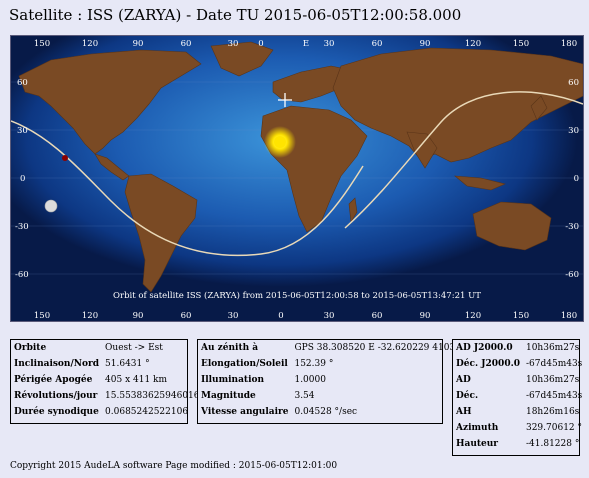 This screenshot has height=478, width=589. Describe the element at coordinates (65, 158) in the screenshot. I see `satellite-marker-icon` at that location.